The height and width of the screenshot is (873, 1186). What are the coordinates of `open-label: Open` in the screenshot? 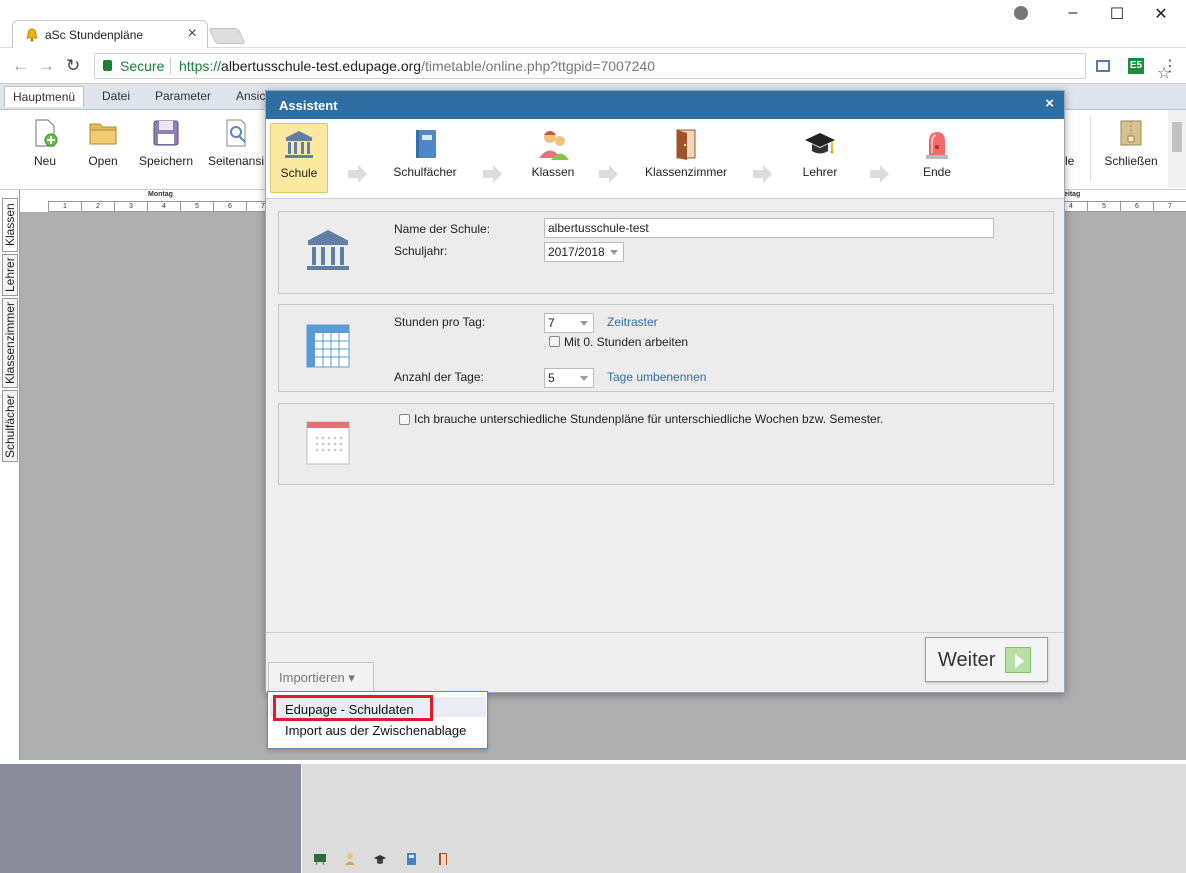 It's located at (103, 161).